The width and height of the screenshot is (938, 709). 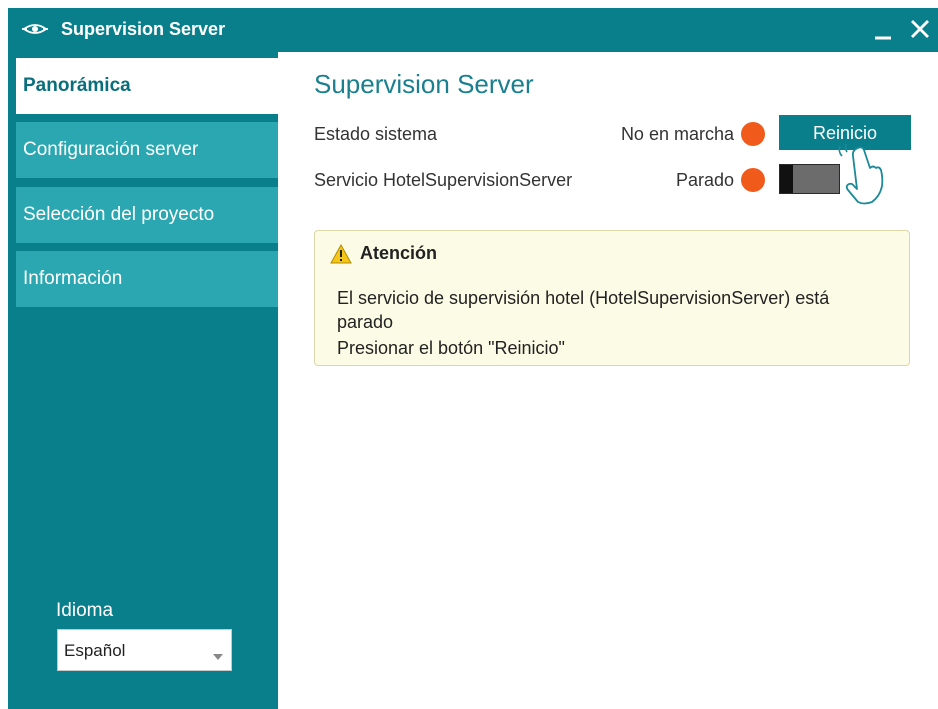 I want to click on dropdown-arrow-icon, so click(x=218, y=656).